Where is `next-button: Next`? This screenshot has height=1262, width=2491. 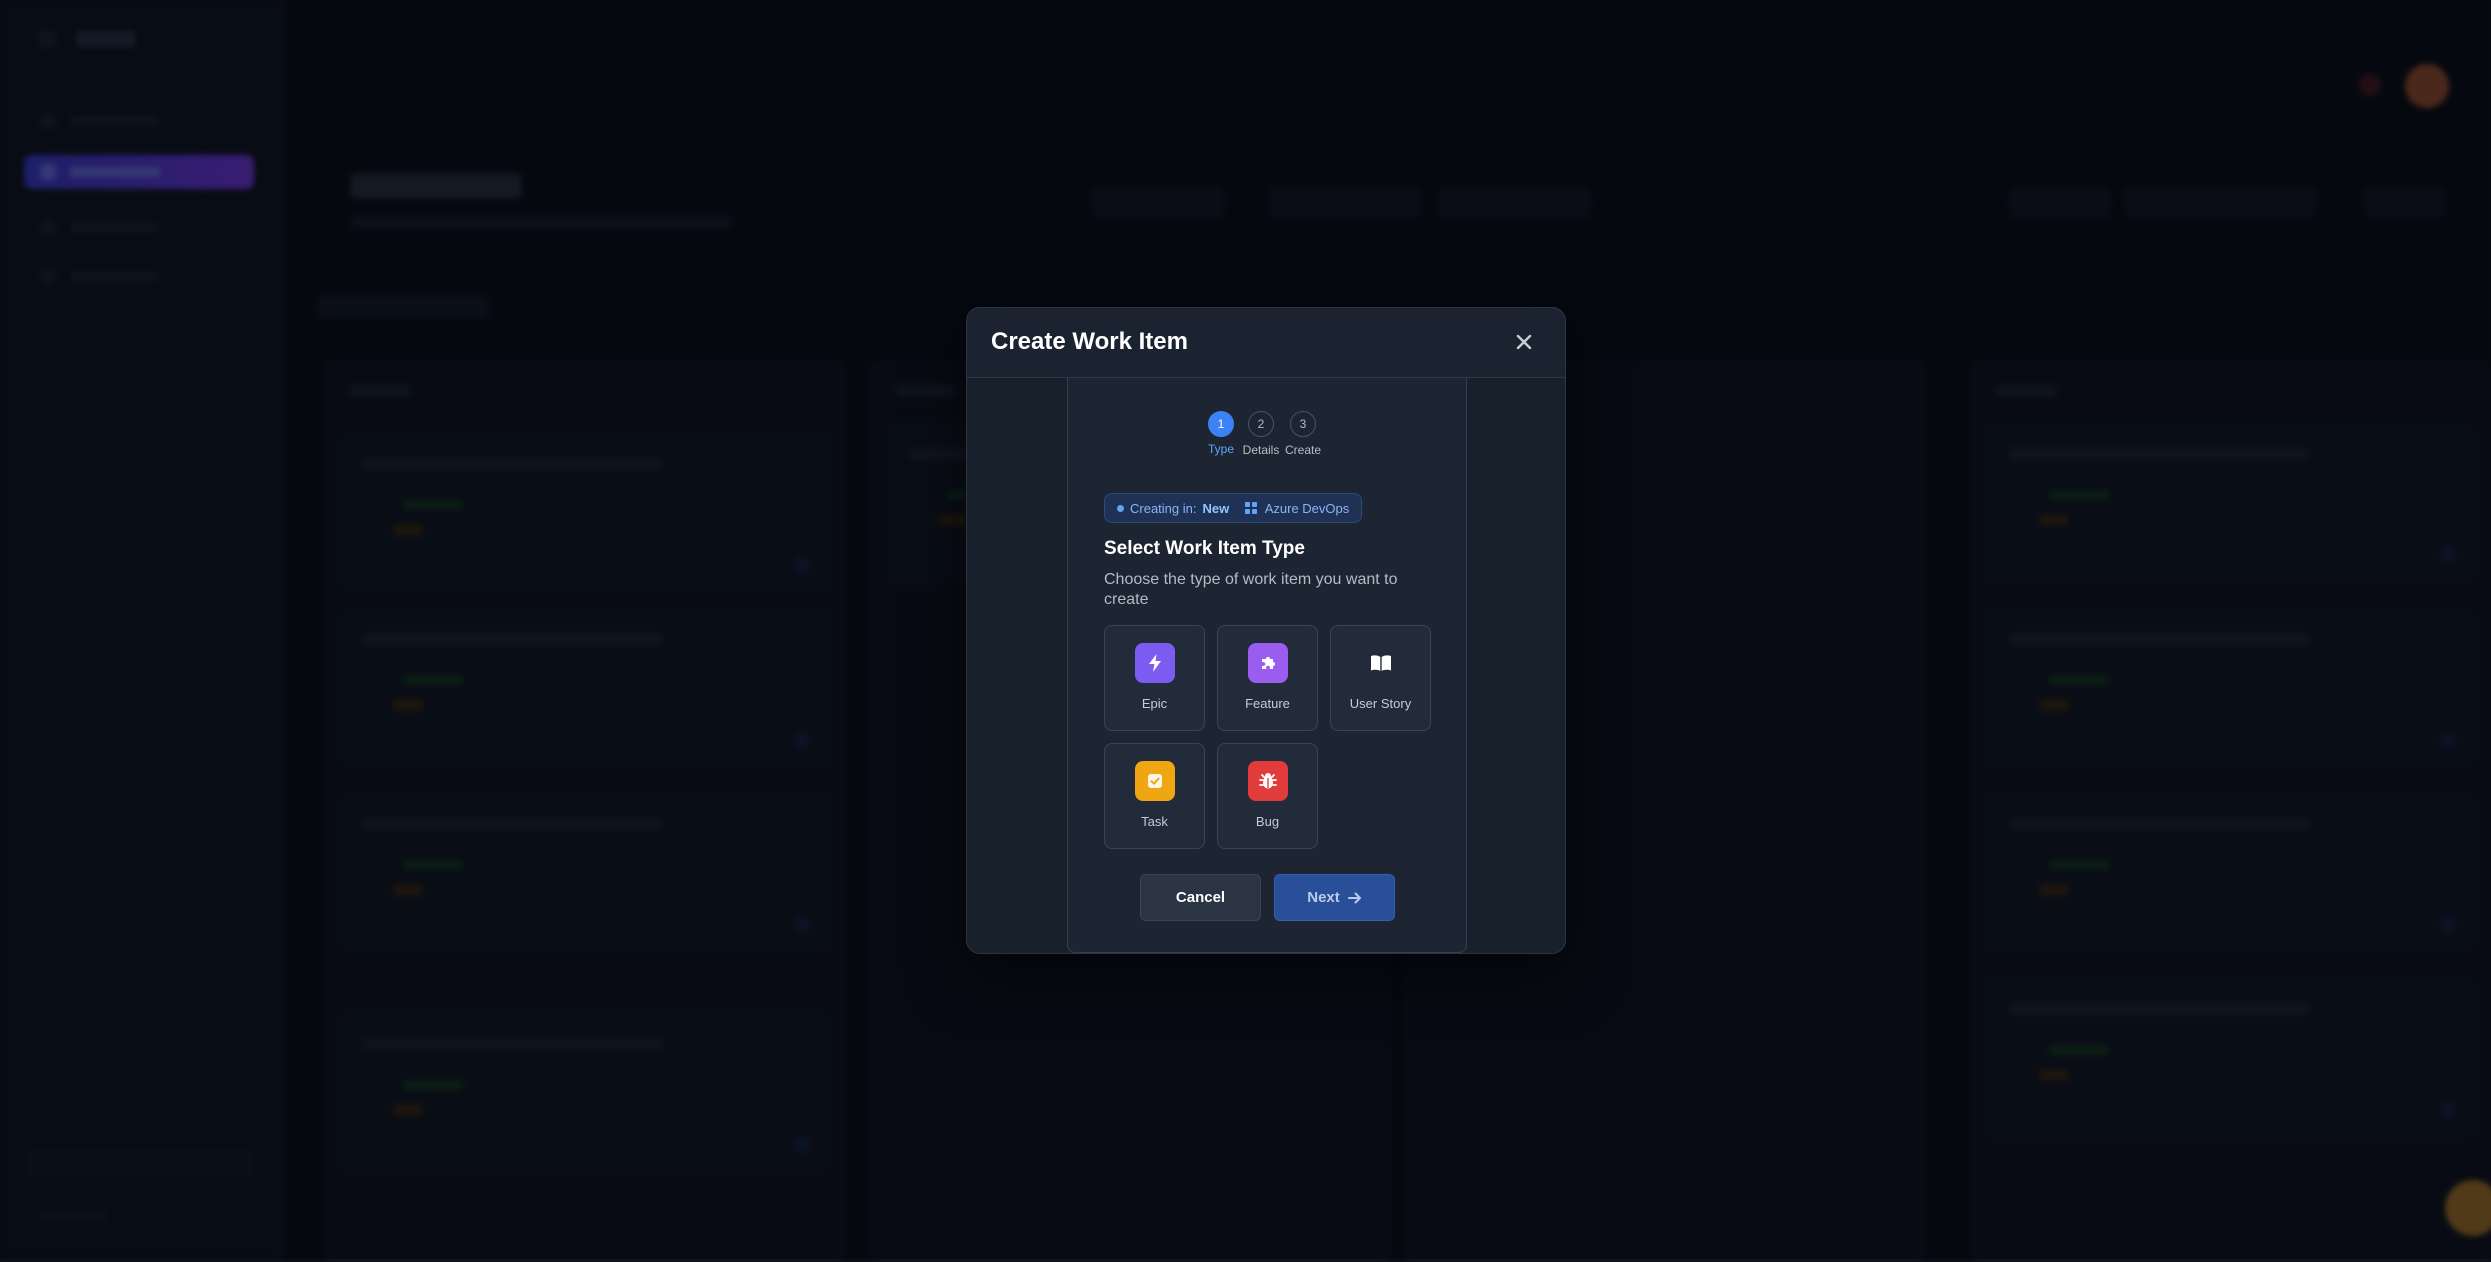 next-button: Next is located at coordinates (1334, 897).